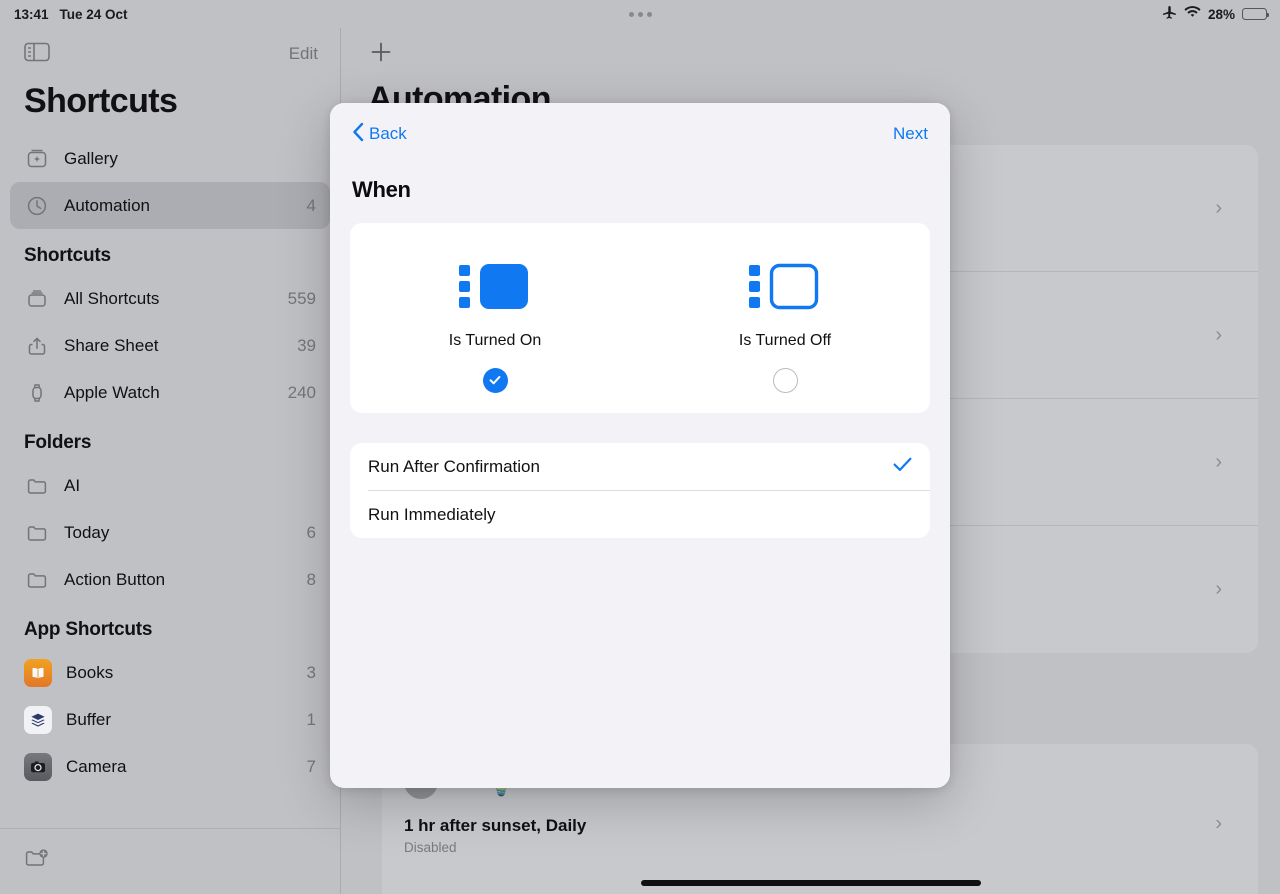 The width and height of the screenshot is (1280, 894). I want to click on checkmark-circle-filled-icon, so click(495, 380).